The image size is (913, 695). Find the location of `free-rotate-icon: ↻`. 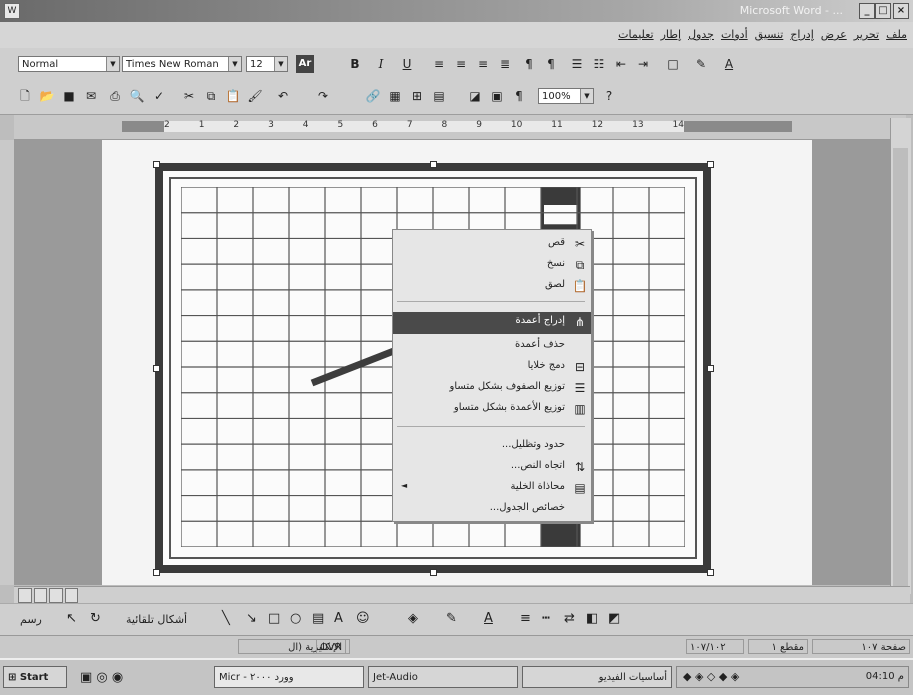

free-rotate-icon: ↻ is located at coordinates (95, 618).